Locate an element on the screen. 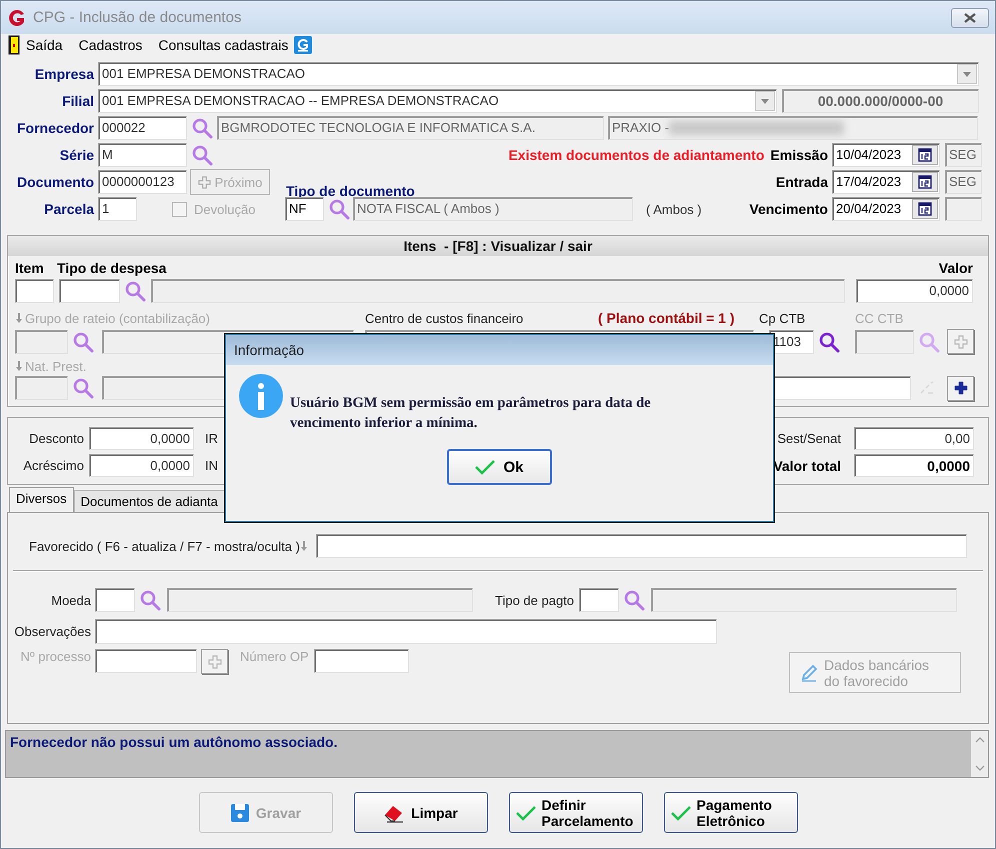 This screenshot has height=849, width=996. field-label: Desconto is located at coordinates (56, 438).